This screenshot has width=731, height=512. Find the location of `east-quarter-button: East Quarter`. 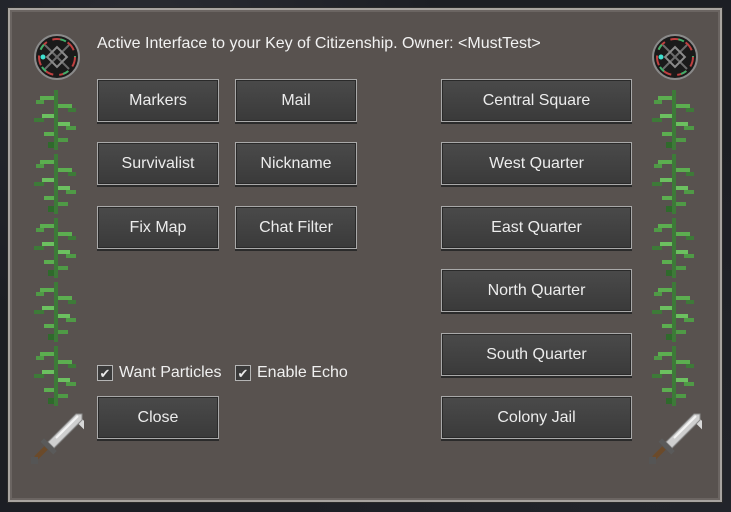

east-quarter-button: East Quarter is located at coordinates (536, 227).